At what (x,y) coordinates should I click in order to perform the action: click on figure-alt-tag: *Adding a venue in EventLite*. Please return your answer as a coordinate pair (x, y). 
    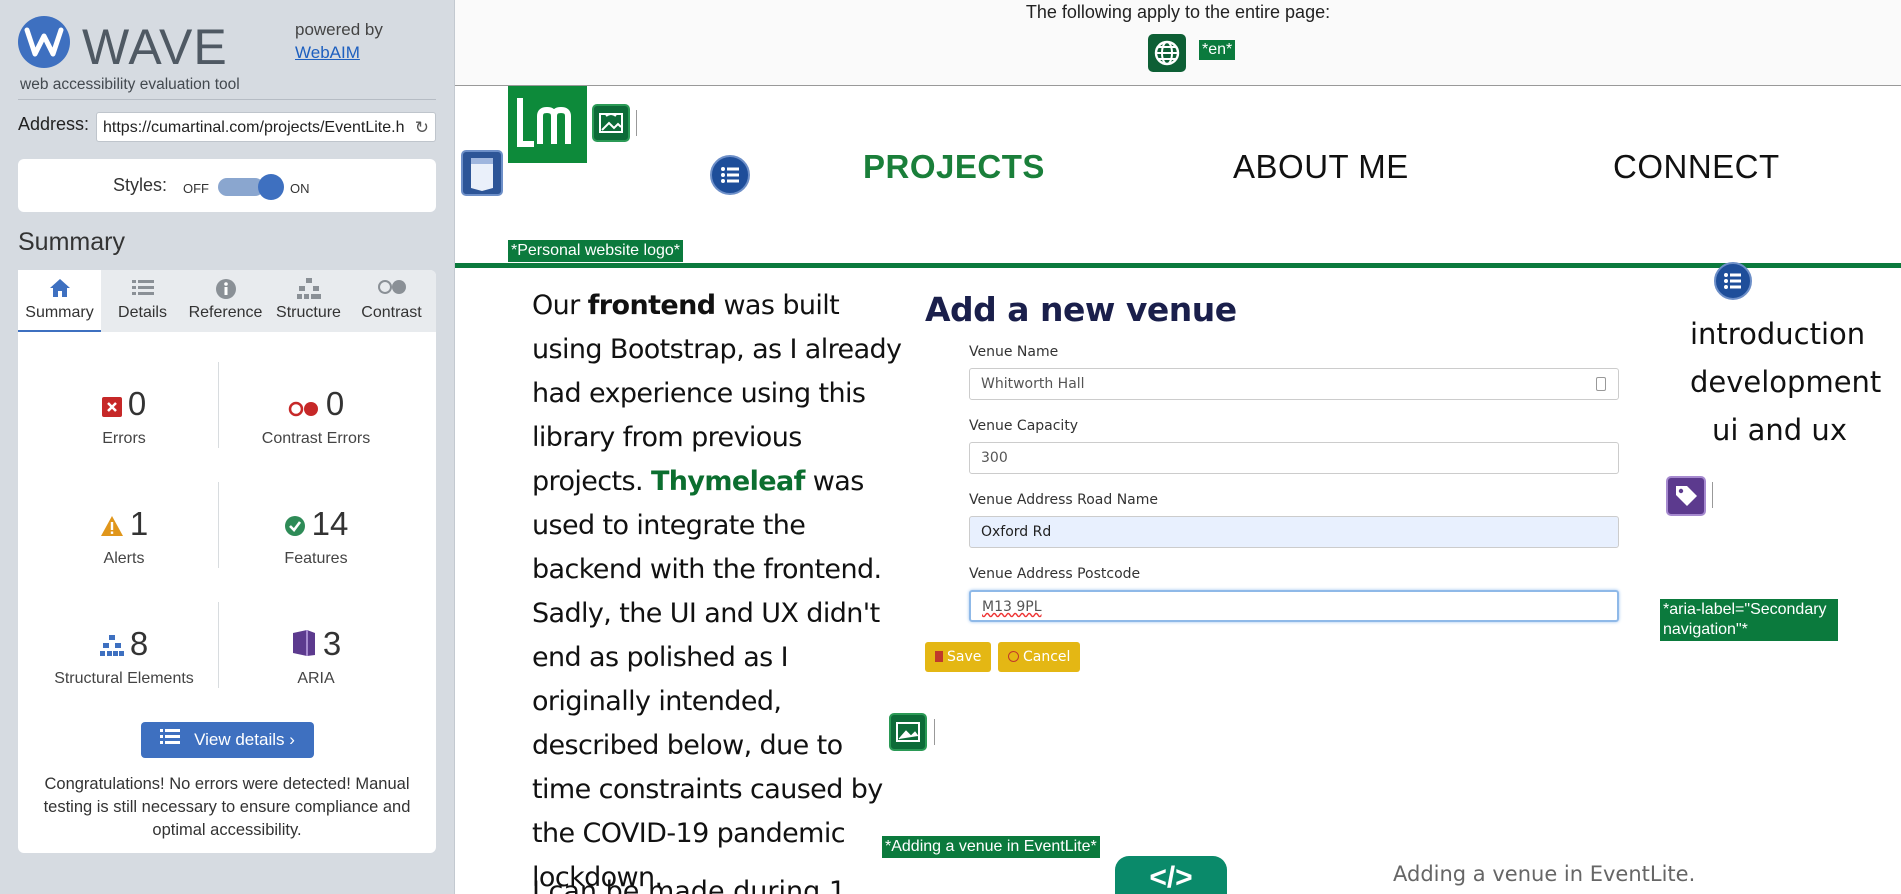
    Looking at the image, I should click on (991, 847).